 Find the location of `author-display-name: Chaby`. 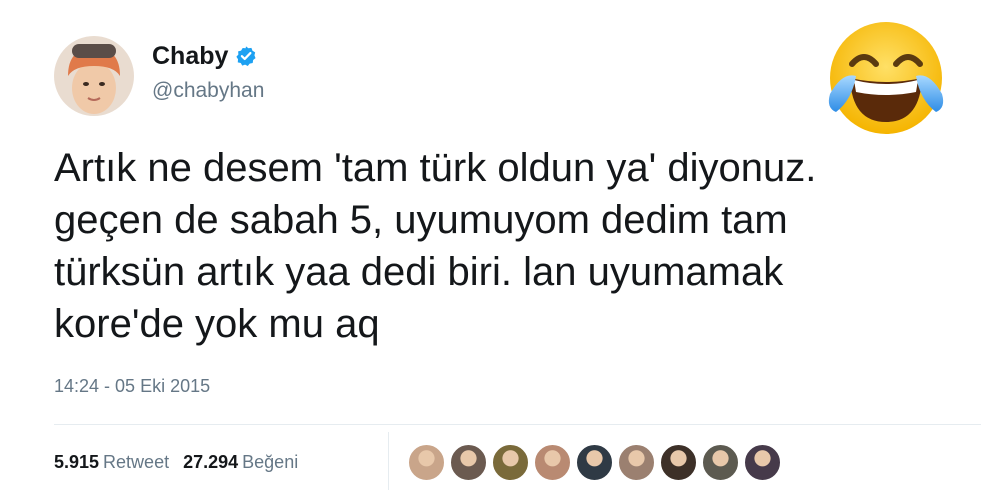

author-display-name: Chaby is located at coordinates (190, 56).